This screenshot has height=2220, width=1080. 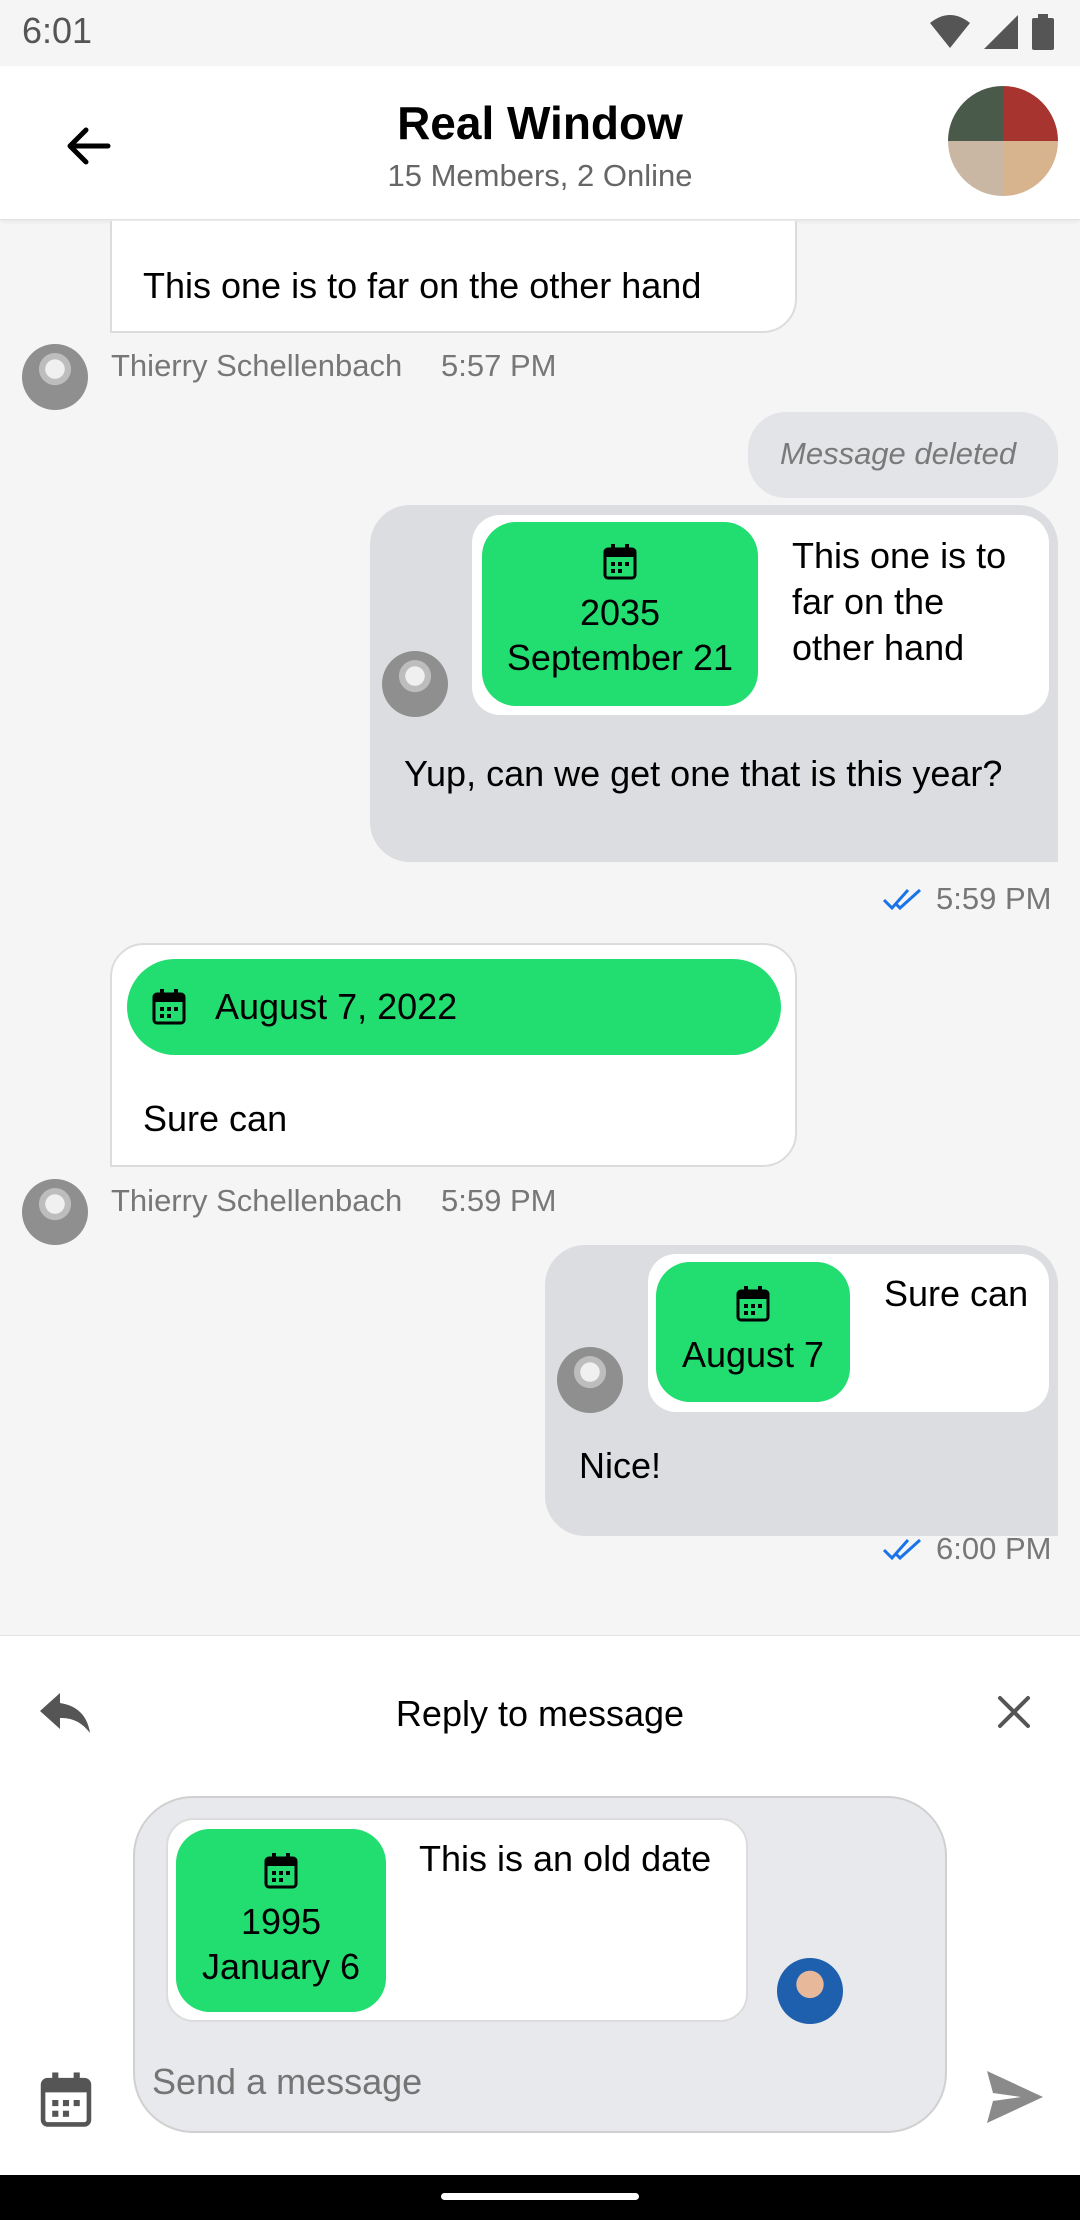 I want to click on reply-quoted-date-day: January 6, so click(x=281, y=1966).